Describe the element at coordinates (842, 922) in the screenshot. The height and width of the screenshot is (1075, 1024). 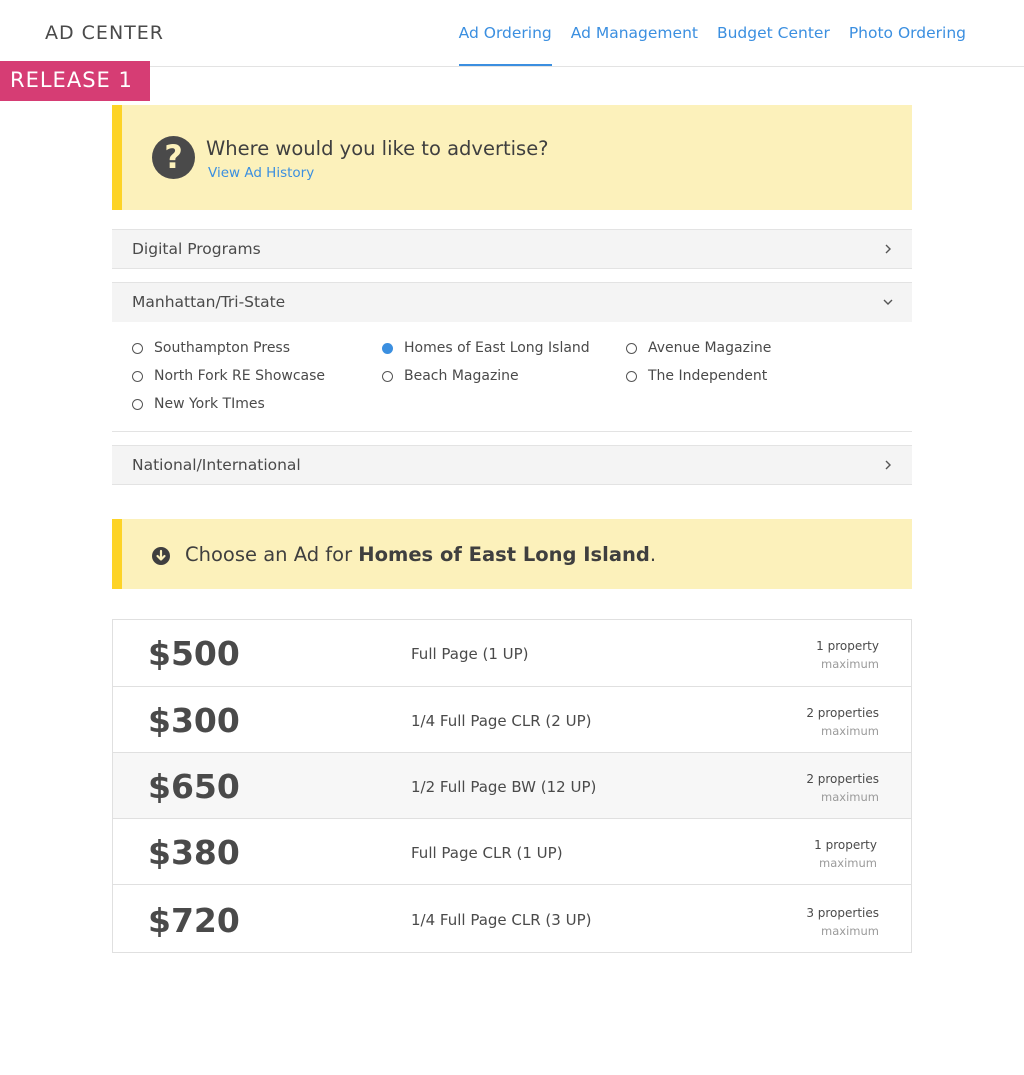
I see `ad-property-limit: 3 properties maximum` at that location.